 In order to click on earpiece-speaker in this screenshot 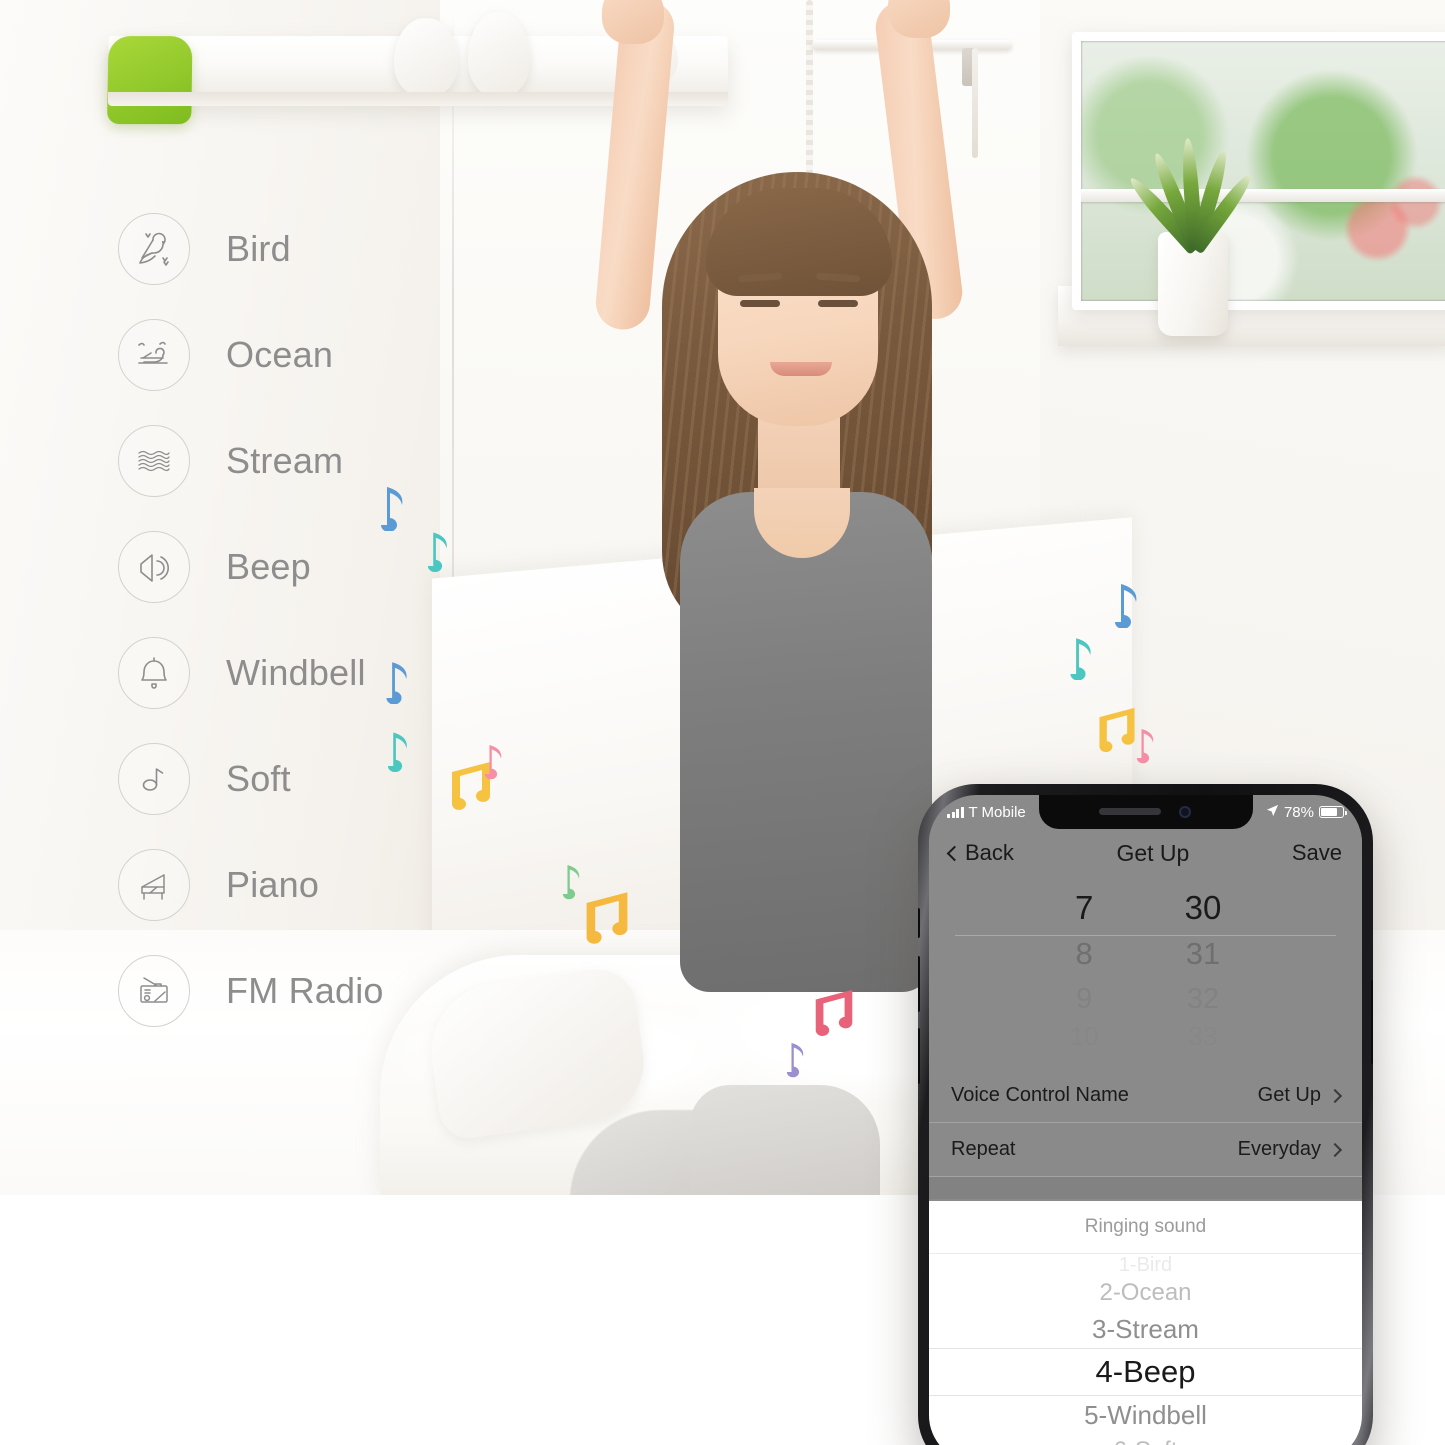, I will do `click(1129, 811)`.